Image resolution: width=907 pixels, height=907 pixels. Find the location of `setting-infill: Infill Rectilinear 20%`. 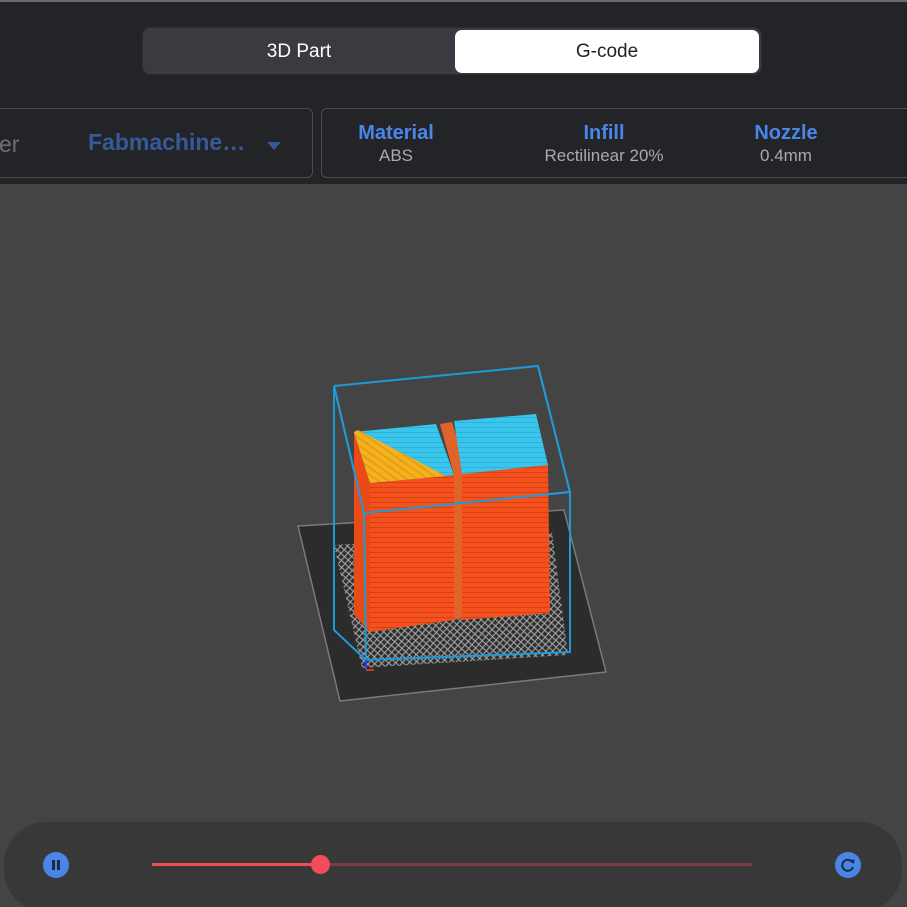

setting-infill: Infill Rectilinear 20% is located at coordinates (604, 144).